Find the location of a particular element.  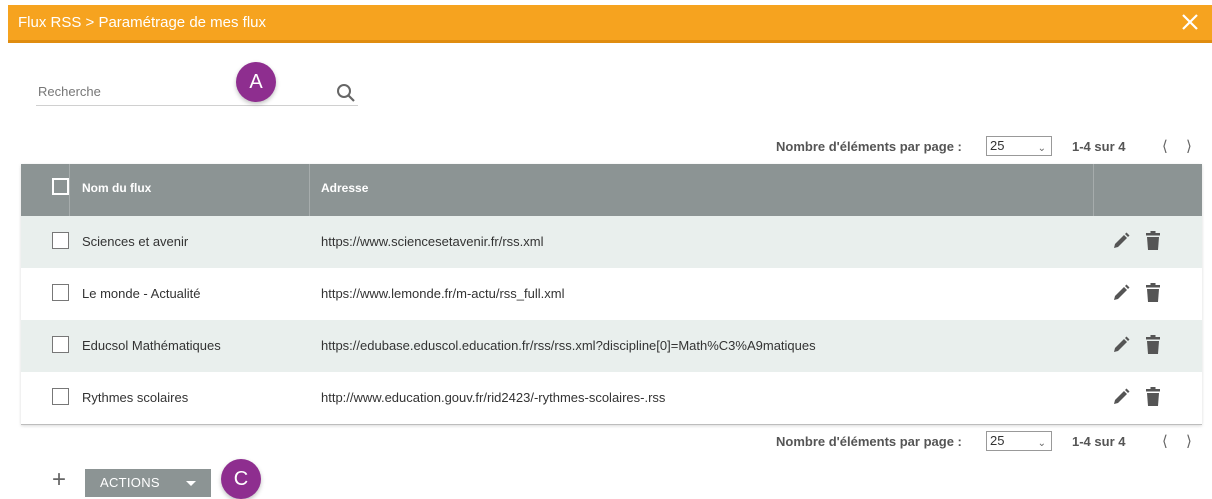

column-label-name: Nom du flux is located at coordinates (117, 188).